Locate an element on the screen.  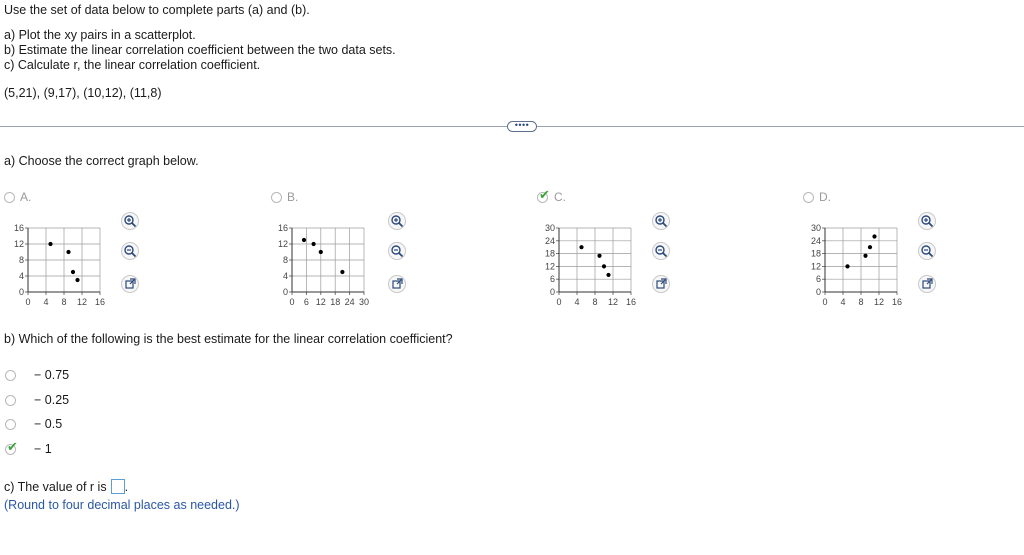
scatter-chart-b: 0 6 12 18 24 300481216 is located at coordinates (323, 265).